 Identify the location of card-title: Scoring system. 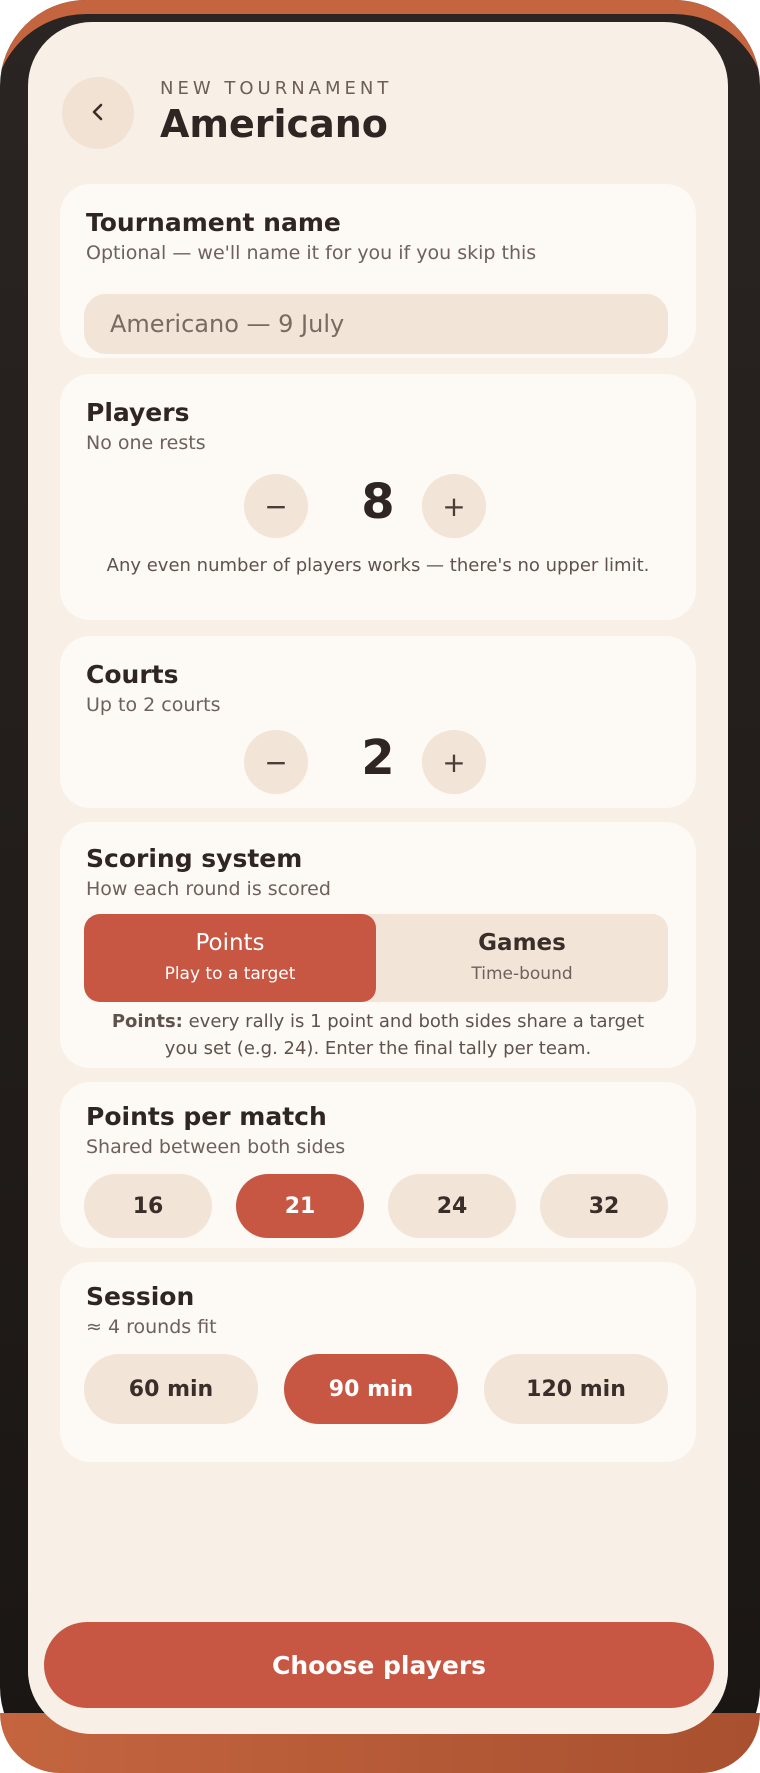
(194, 858).